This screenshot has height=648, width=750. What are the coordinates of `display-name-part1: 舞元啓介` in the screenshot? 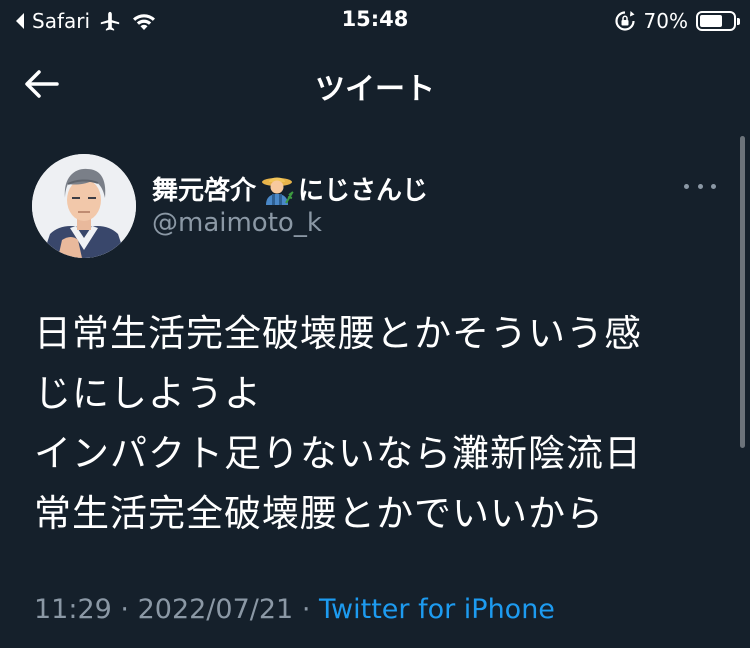 It's located at (204, 191).